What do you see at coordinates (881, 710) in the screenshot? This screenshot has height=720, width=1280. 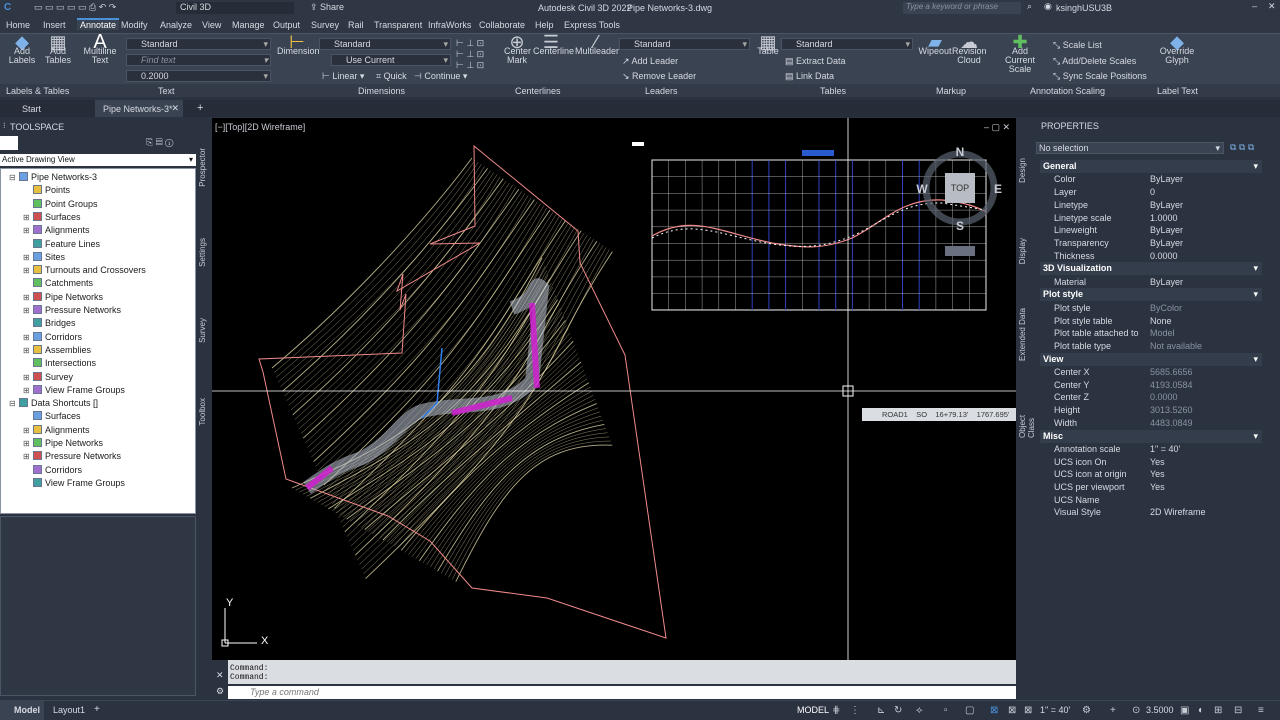 I see `ortho-icon: ⊾` at bounding box center [881, 710].